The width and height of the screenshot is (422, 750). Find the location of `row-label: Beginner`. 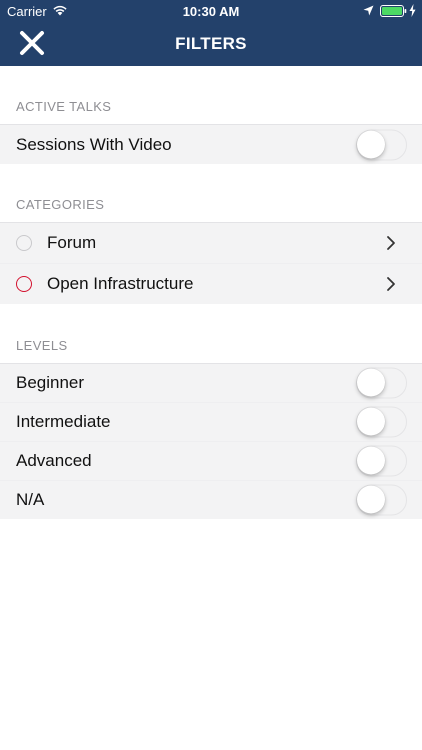

row-label: Beginner is located at coordinates (50, 382).